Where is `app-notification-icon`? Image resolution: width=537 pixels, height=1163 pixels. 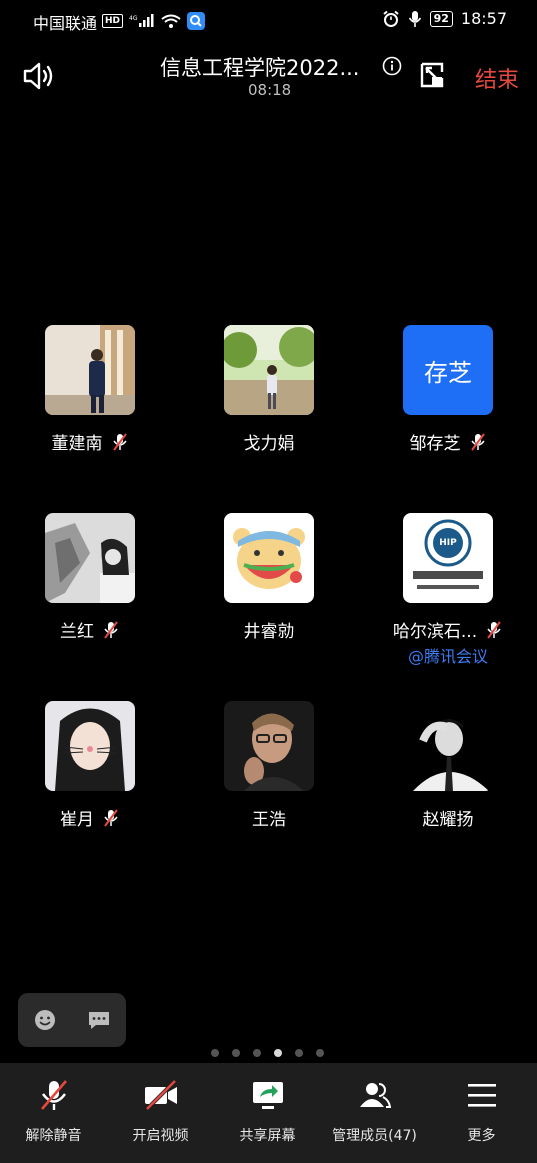
app-notification-icon is located at coordinates (196, 21).